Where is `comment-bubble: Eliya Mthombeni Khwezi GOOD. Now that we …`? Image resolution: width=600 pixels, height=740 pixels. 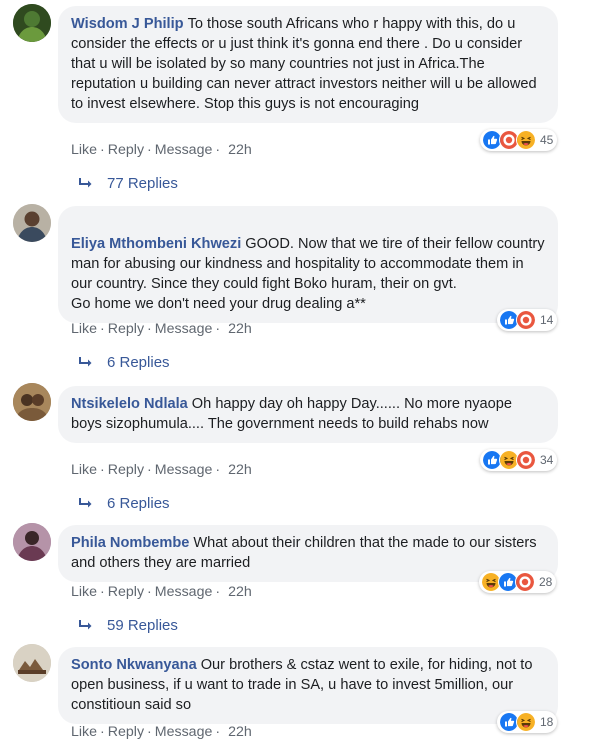 comment-bubble: Eliya Mthombeni Khwezi GOOD. Now that we … is located at coordinates (308, 264).